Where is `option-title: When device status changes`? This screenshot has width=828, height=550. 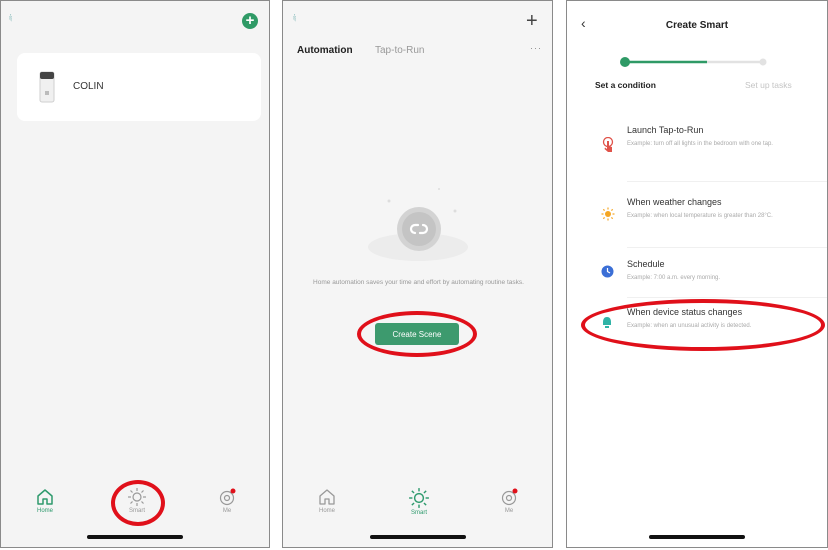 option-title: When device status changes is located at coordinates (685, 312).